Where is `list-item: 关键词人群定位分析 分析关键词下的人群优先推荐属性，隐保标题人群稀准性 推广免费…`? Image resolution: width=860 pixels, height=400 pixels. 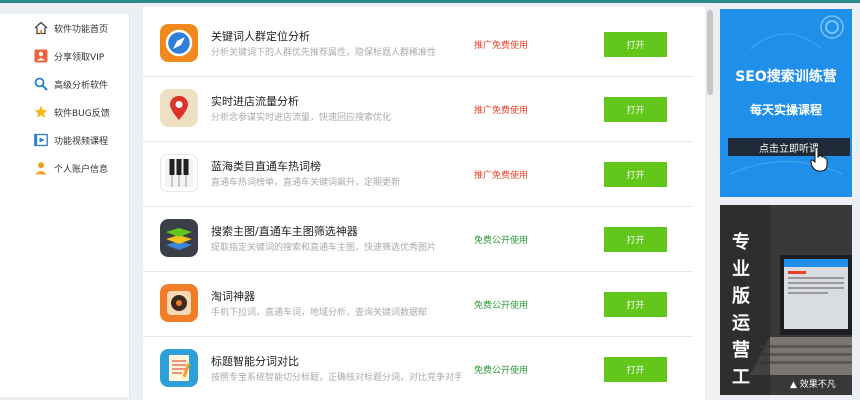
list-item: 关键词人群定位分析 分析关键词下的人群优先推荐属性，隐保标题人群稀准性 推广免费… is located at coordinates (418, 44).